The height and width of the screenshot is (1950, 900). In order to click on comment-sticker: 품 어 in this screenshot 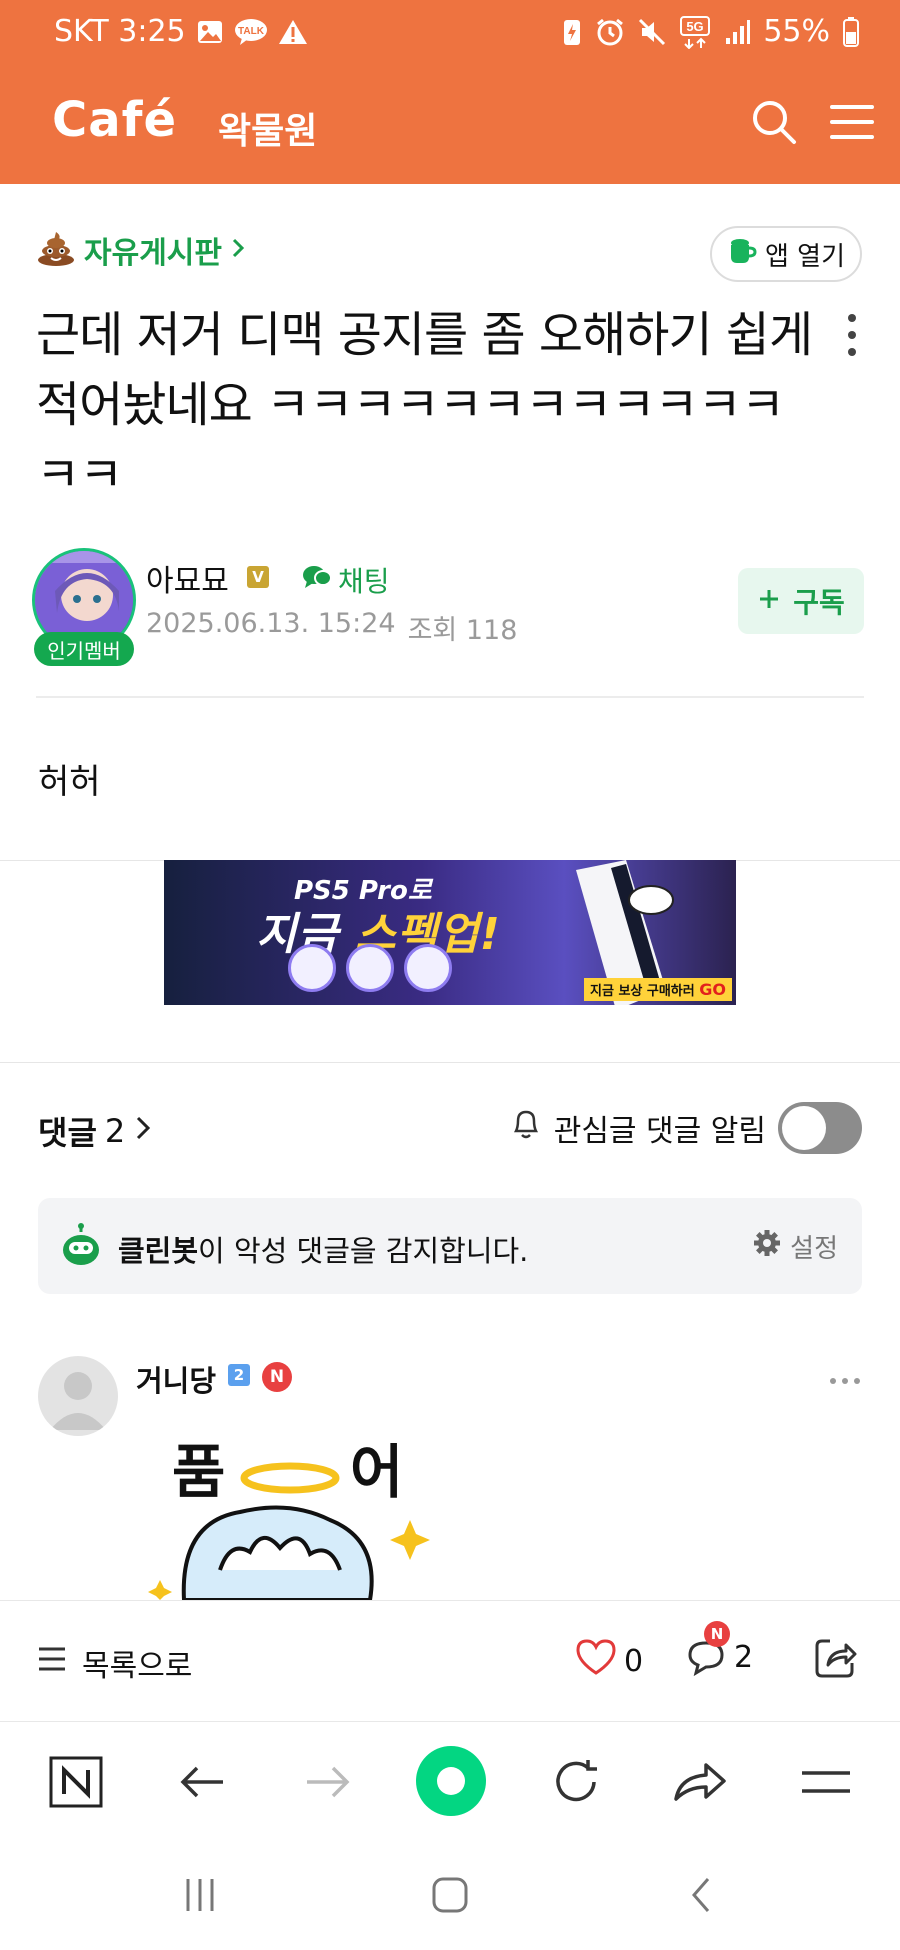, I will do `click(295, 1515)`.